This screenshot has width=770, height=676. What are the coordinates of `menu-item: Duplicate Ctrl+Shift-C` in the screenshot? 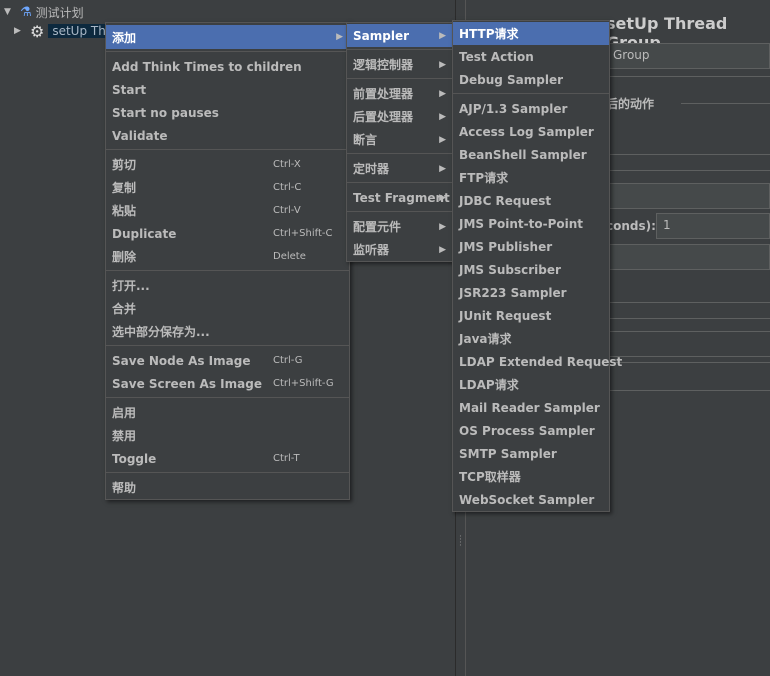 It's located at (227, 233).